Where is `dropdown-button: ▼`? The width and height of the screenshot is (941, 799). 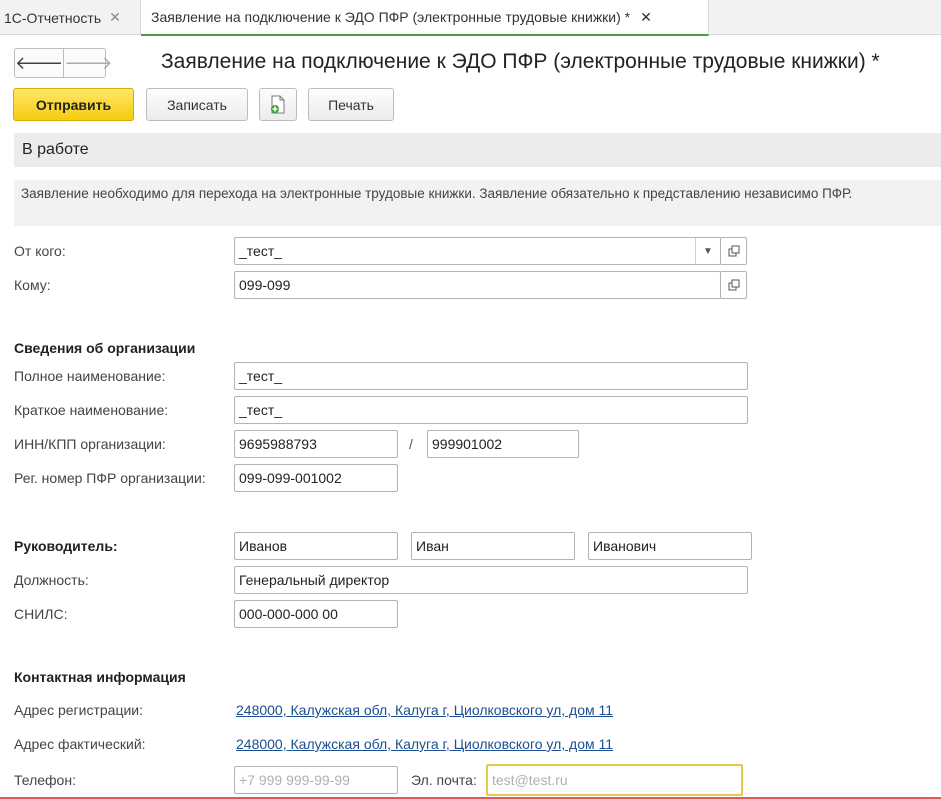 dropdown-button: ▼ is located at coordinates (707, 251).